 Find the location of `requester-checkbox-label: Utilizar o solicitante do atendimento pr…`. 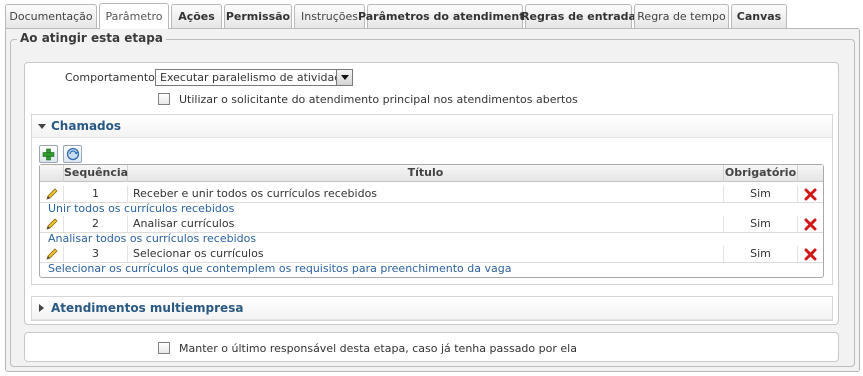

requester-checkbox-label: Utilizar o solicitante do atendimento pr… is located at coordinates (378, 99).